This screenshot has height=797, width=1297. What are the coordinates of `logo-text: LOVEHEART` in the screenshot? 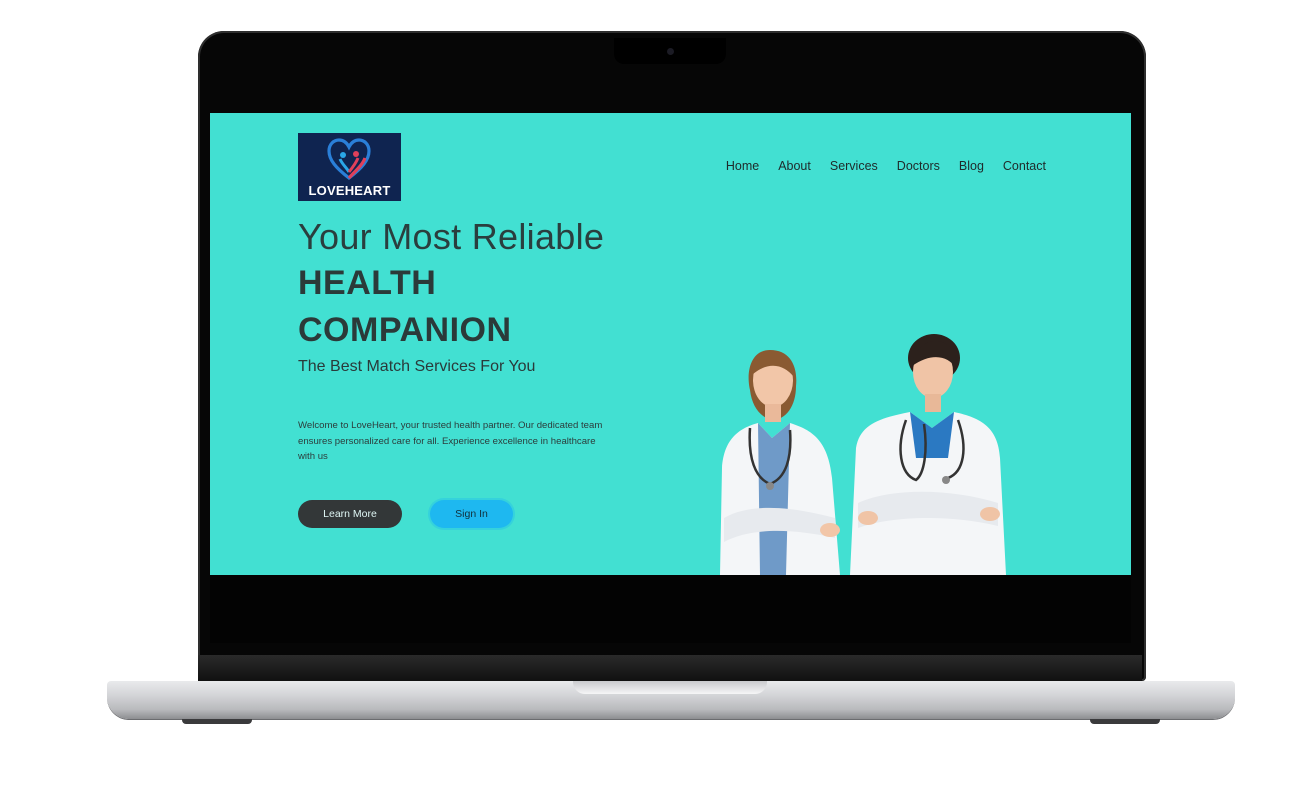 It's located at (349, 190).